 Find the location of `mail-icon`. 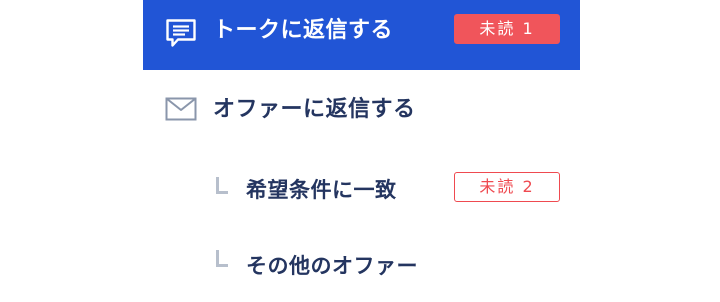

mail-icon is located at coordinates (181, 109).